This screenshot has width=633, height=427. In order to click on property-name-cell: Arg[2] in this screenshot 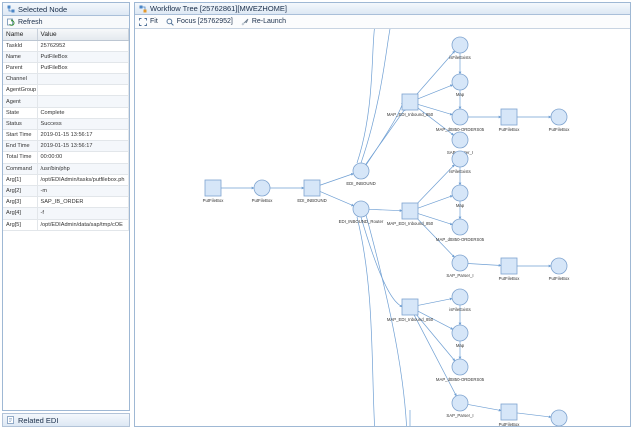, I will do `click(20, 191)`.